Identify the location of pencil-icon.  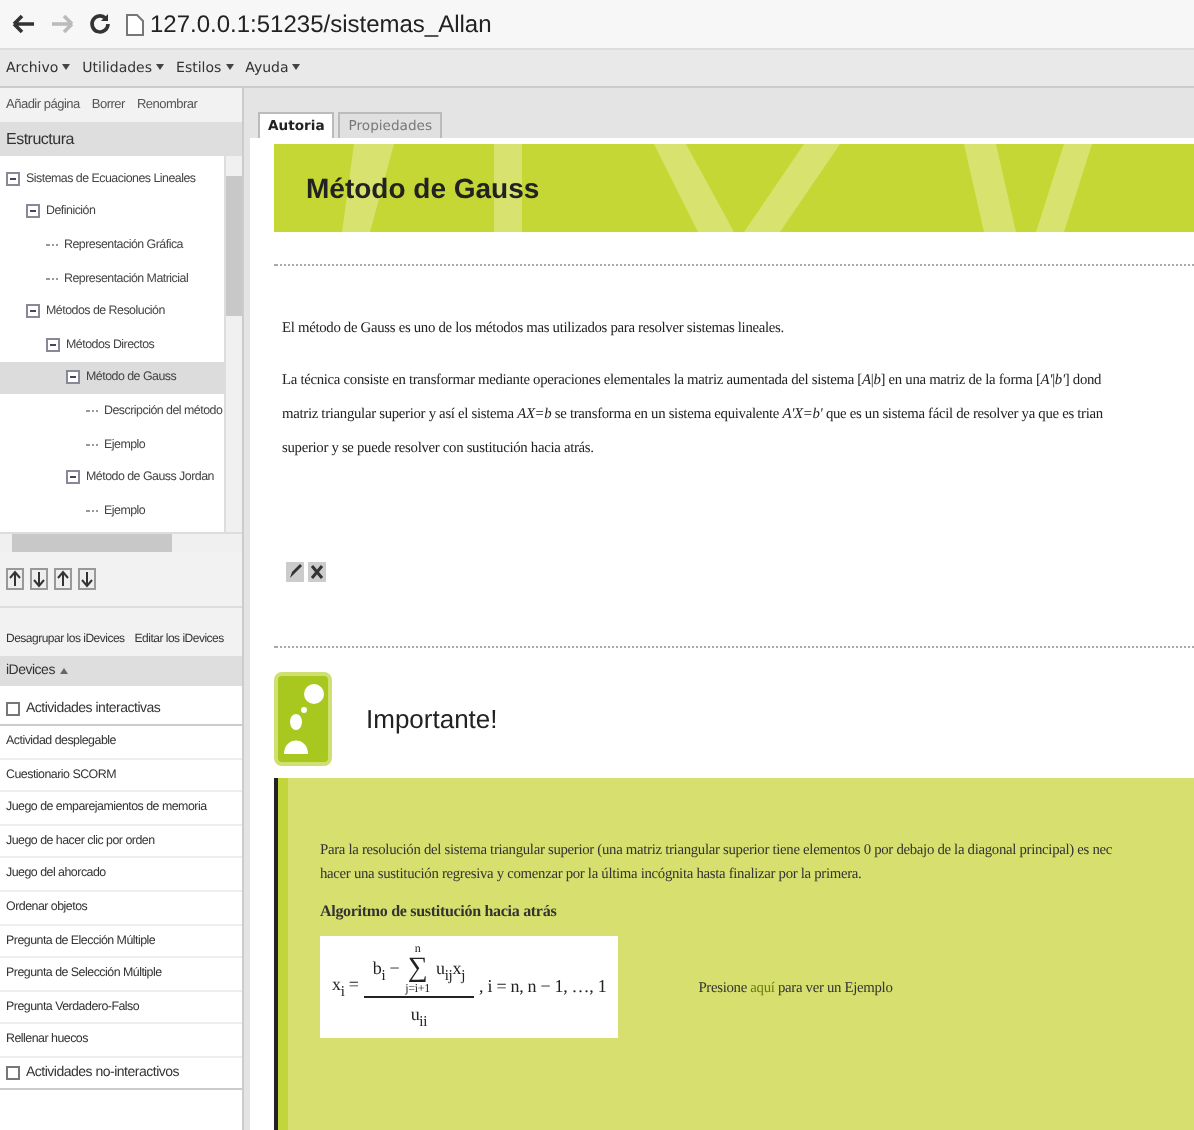
(295, 572).